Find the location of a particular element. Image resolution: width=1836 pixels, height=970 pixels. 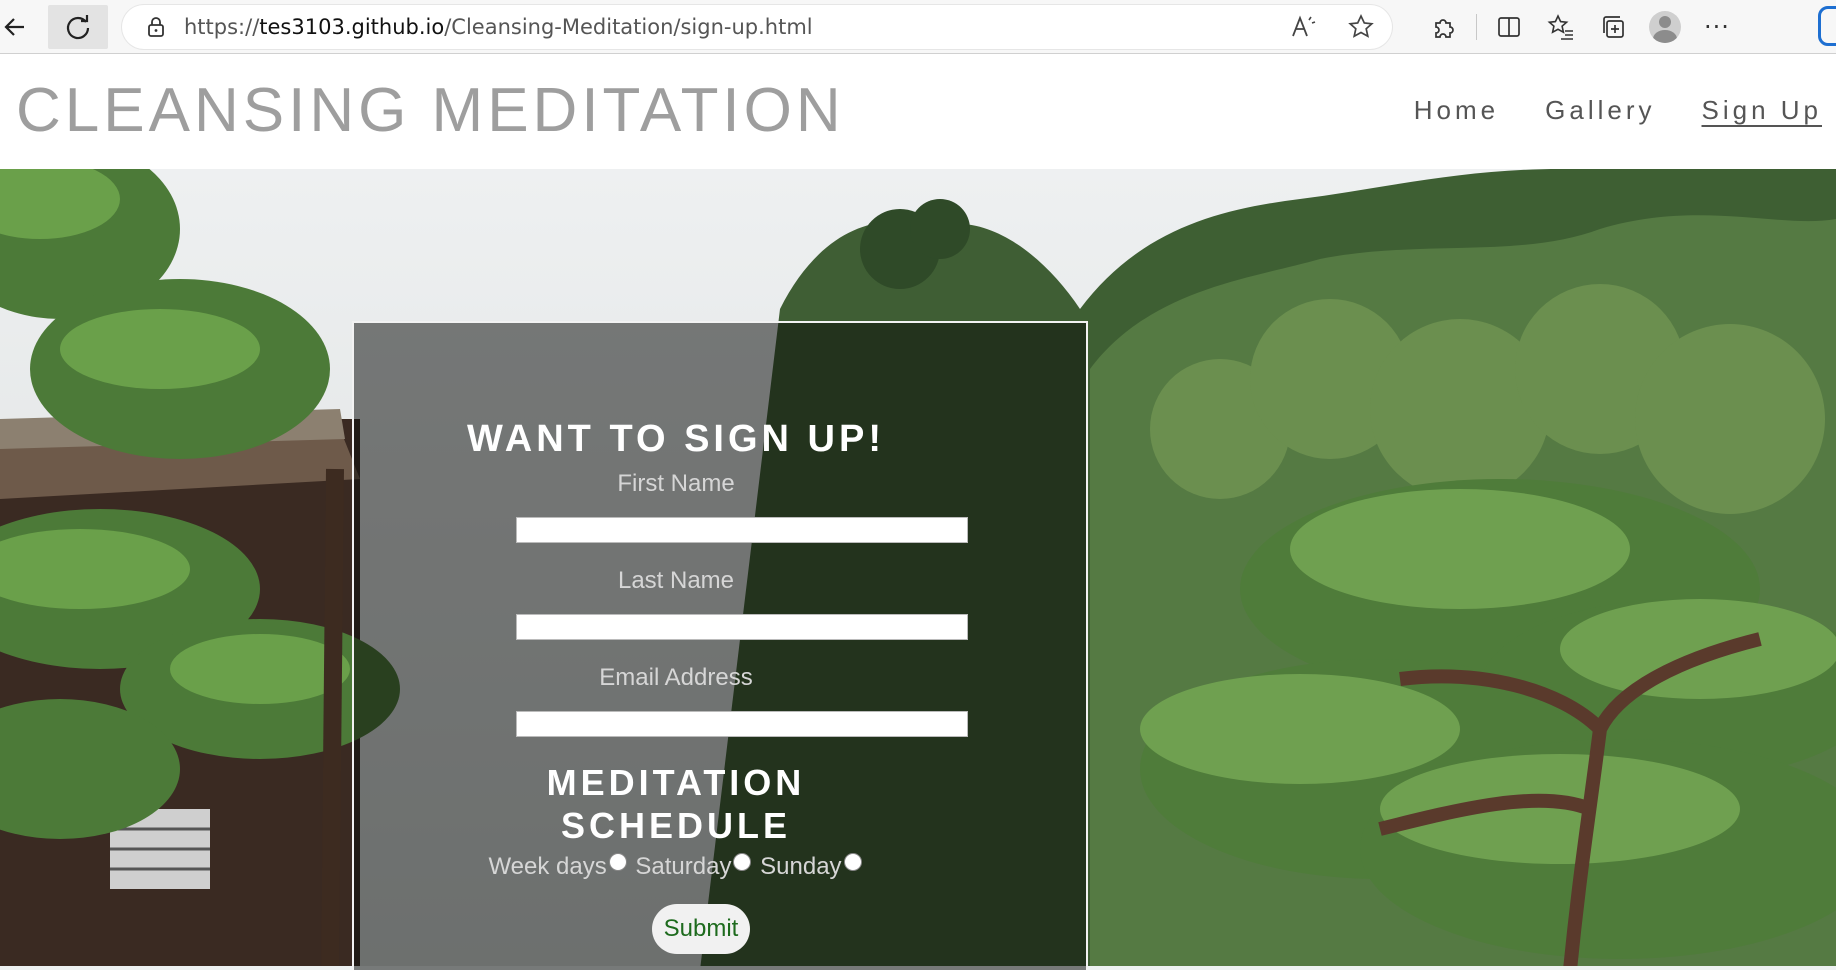

edge-sidebar-icon is located at coordinates (1827, 26).